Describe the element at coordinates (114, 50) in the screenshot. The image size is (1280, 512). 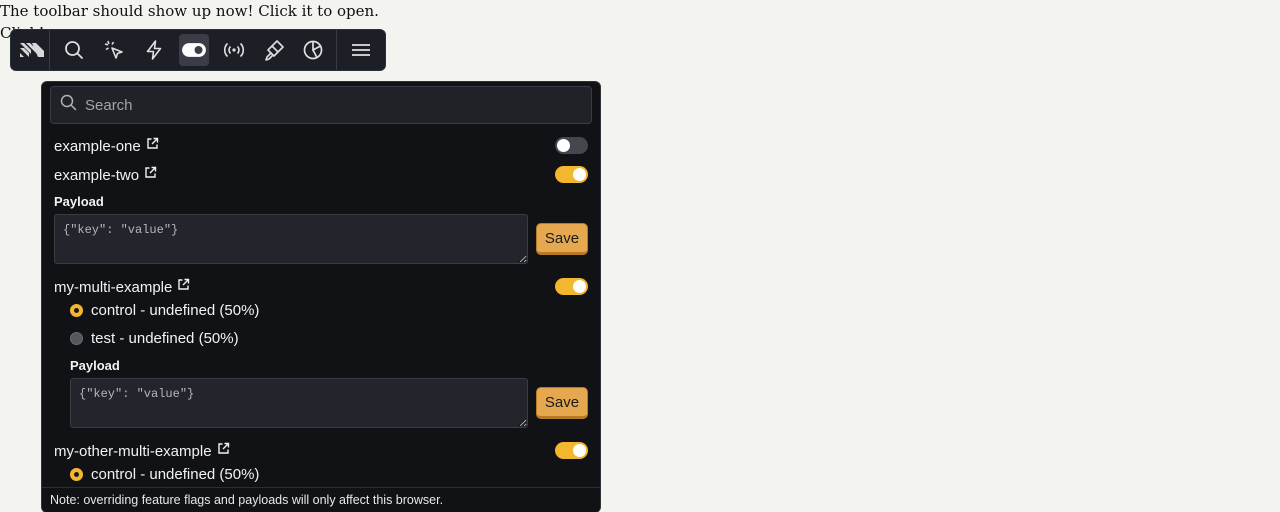
I see `inspect-icon` at that location.